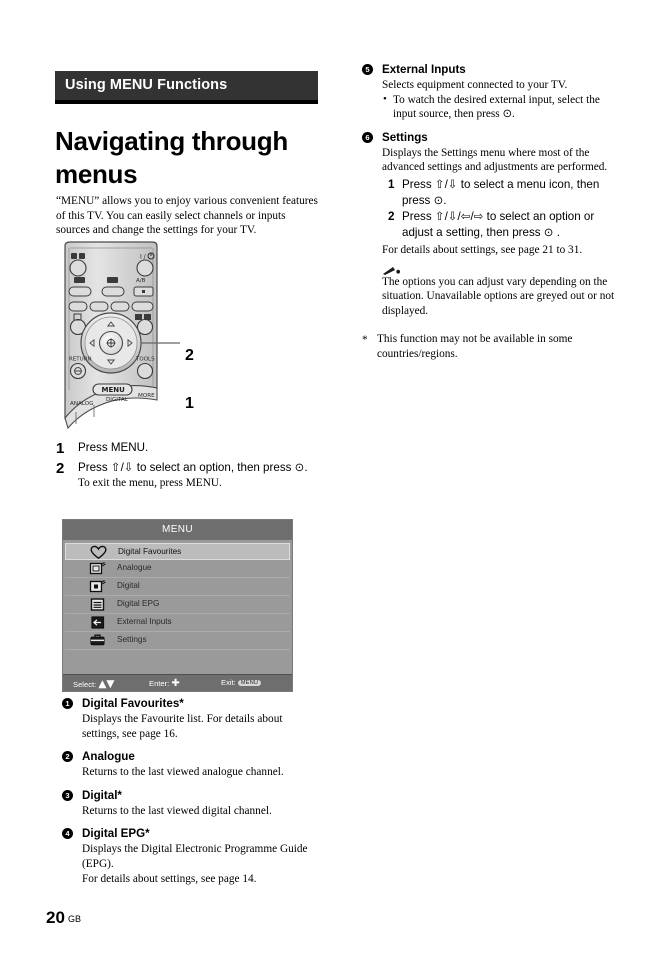 The width and height of the screenshot is (672, 954). I want to click on legend-head: 2 Analogue, so click(189, 756).